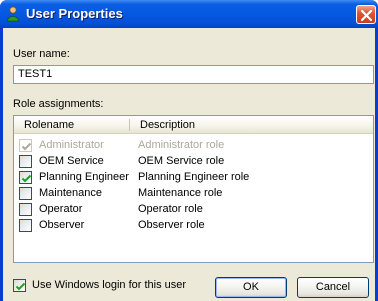 This screenshot has height=301, width=378. Describe the element at coordinates (193, 74) in the screenshot. I see `username-field: TEST1` at that location.